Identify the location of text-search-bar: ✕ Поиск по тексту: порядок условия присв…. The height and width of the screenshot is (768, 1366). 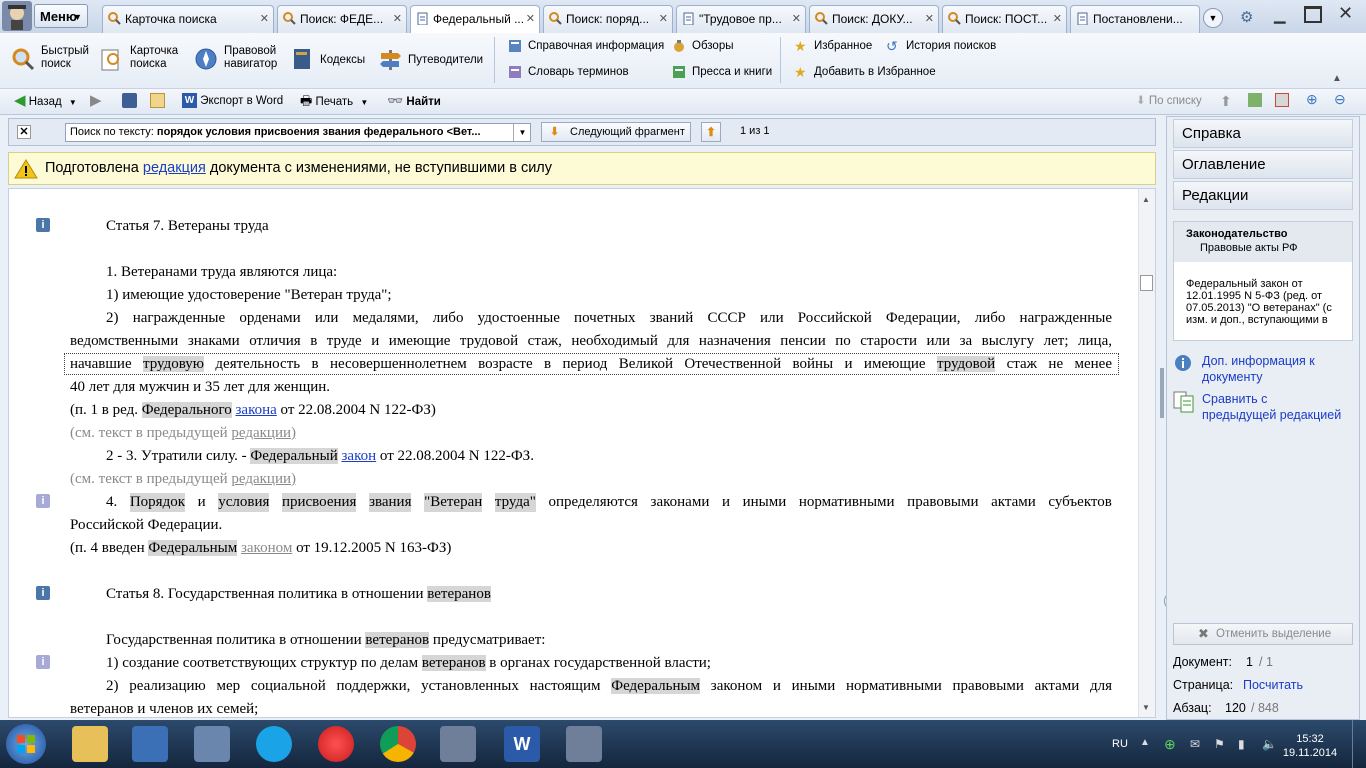
(582, 132).